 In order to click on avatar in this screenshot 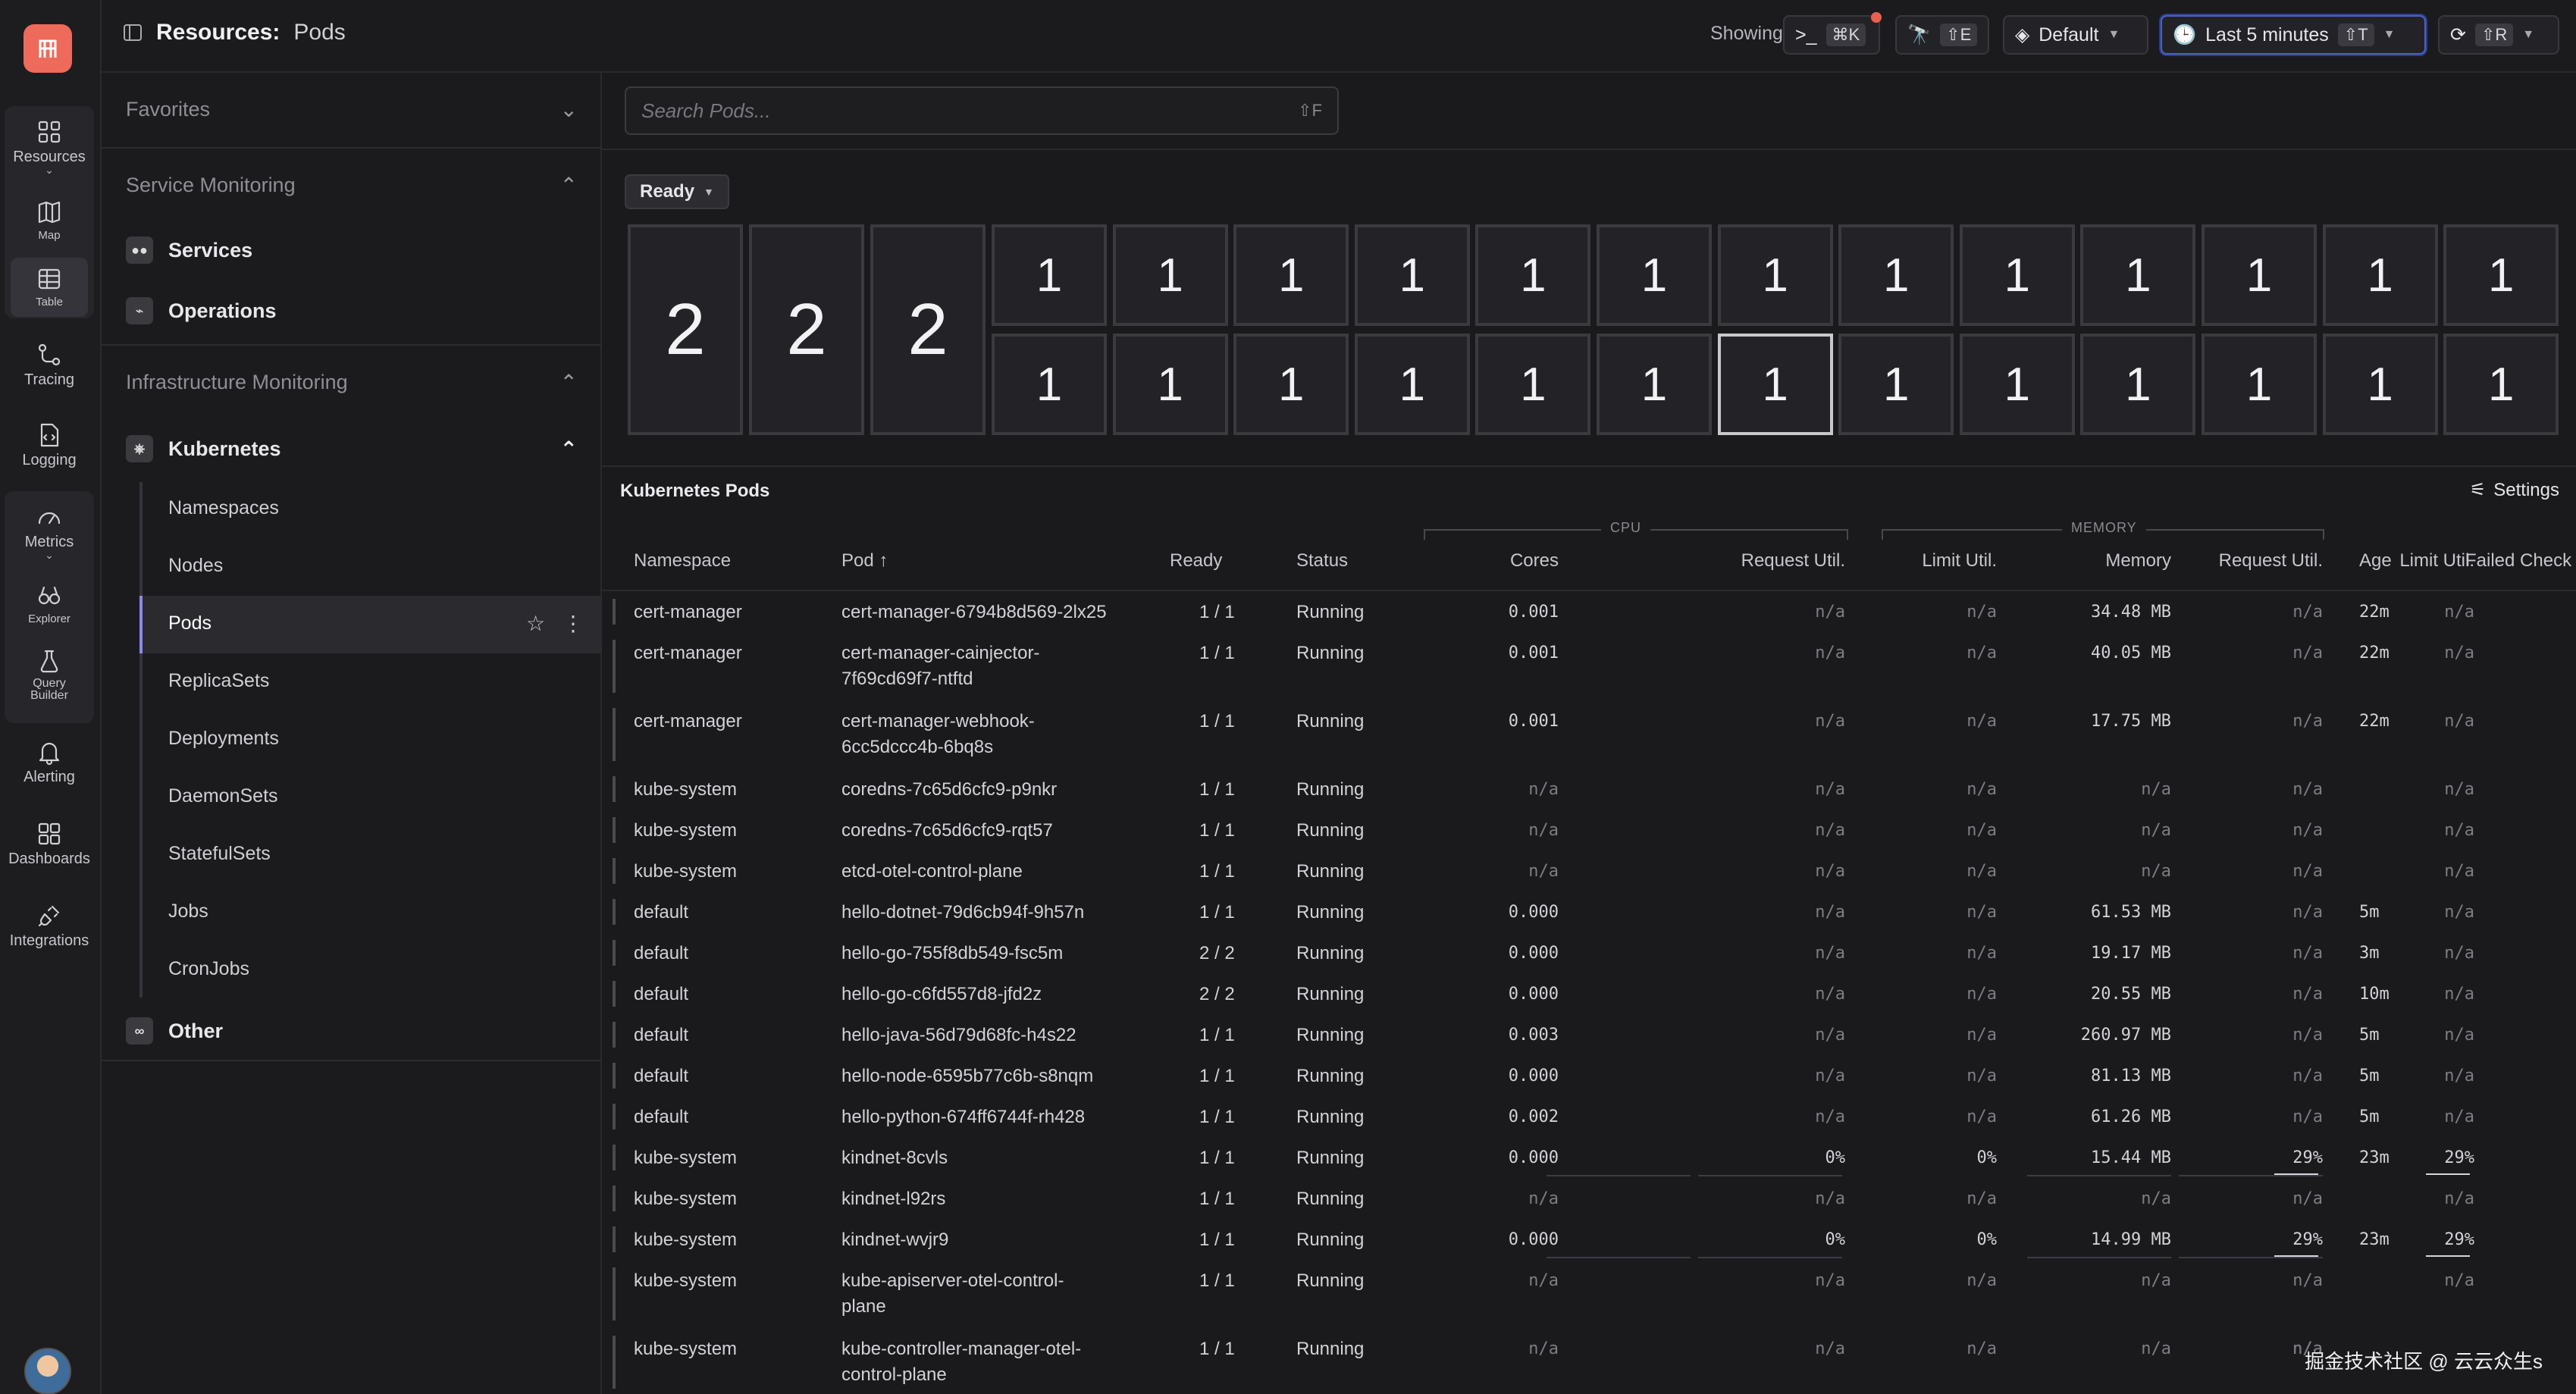, I will do `click(47, 1371)`.